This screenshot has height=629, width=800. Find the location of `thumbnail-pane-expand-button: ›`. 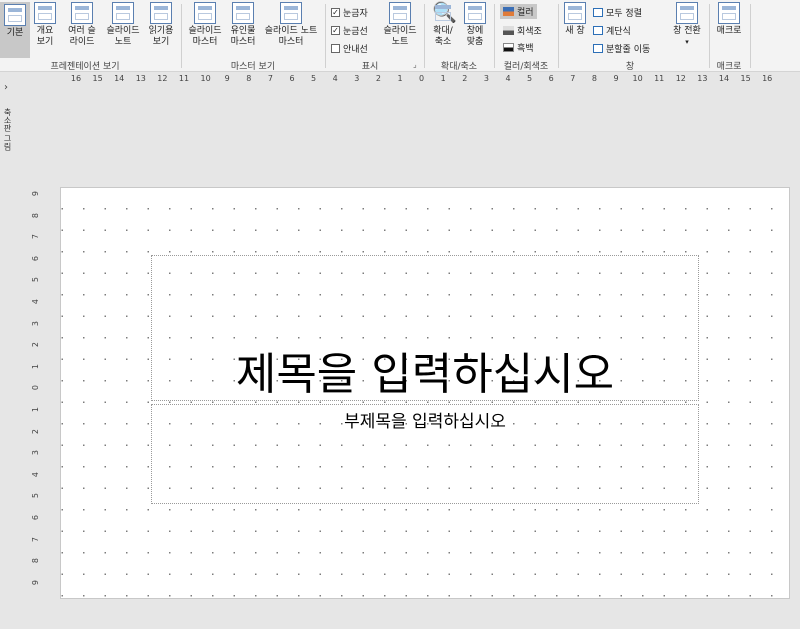

thumbnail-pane-expand-button: › is located at coordinates (6, 87).